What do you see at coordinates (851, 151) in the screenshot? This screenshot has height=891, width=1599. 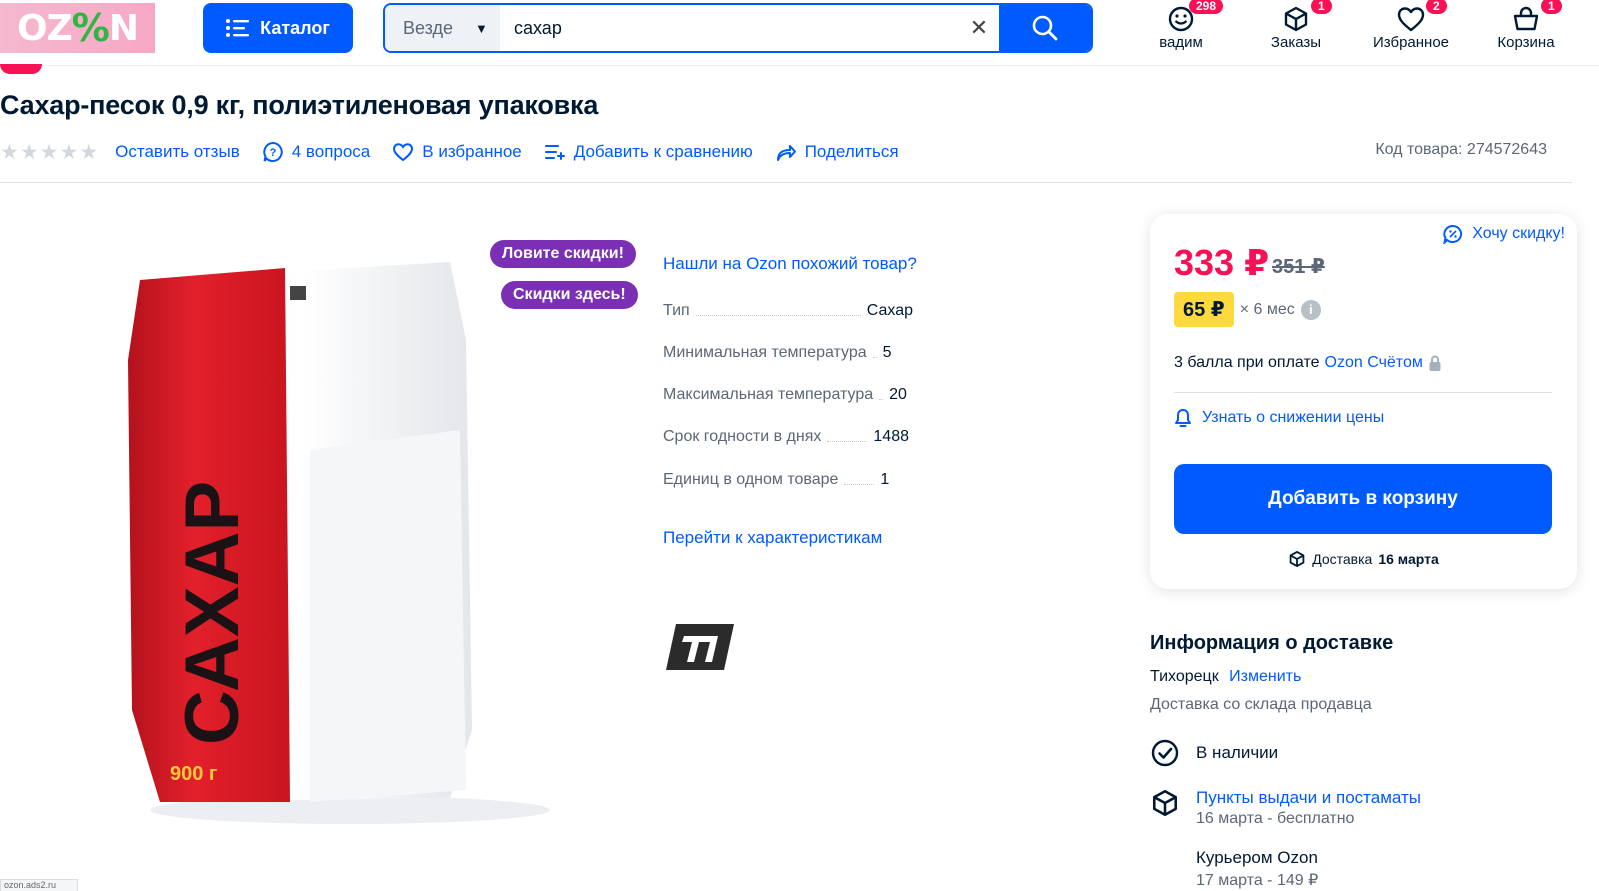 I see `share-label: Поделиться` at bounding box center [851, 151].